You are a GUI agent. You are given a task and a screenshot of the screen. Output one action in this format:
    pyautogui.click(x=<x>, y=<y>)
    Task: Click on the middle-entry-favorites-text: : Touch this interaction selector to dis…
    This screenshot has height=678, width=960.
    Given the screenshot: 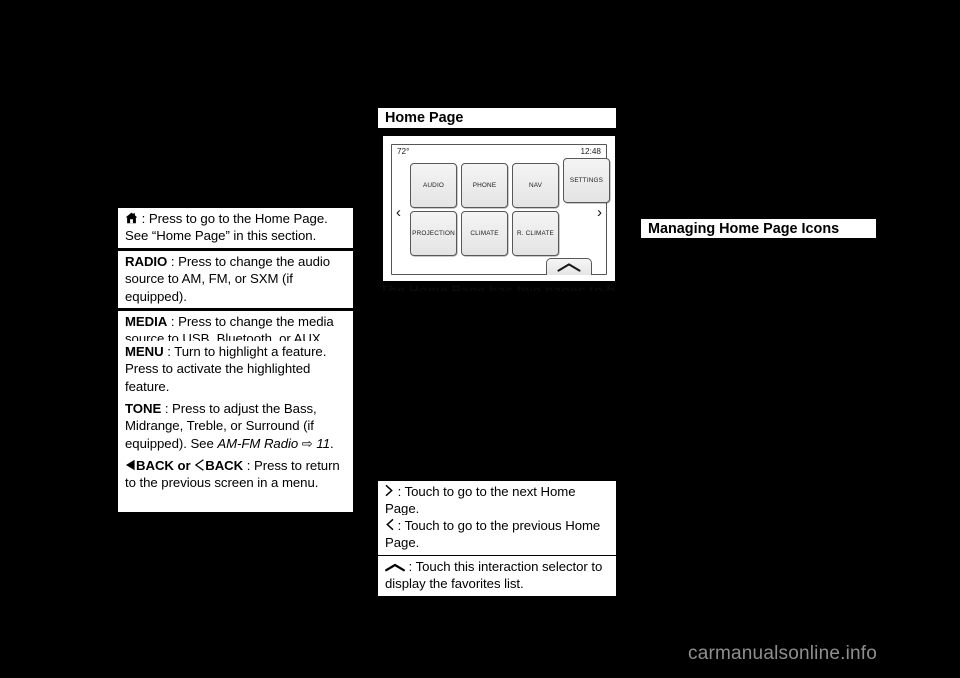 What is the action you would take?
    pyautogui.click(x=494, y=575)
    